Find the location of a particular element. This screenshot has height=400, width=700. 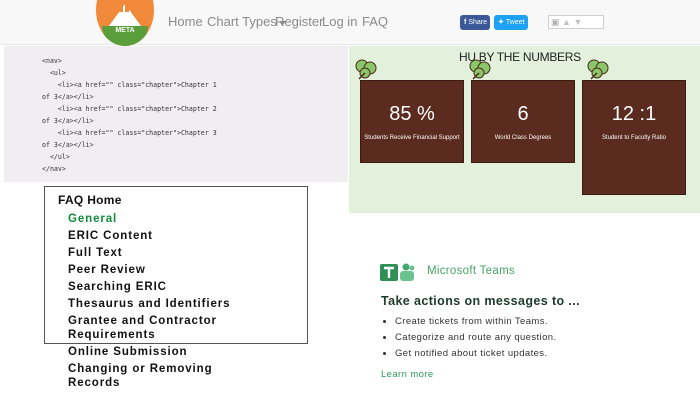

faq-item-requirements: Requirements is located at coordinates (112, 335).